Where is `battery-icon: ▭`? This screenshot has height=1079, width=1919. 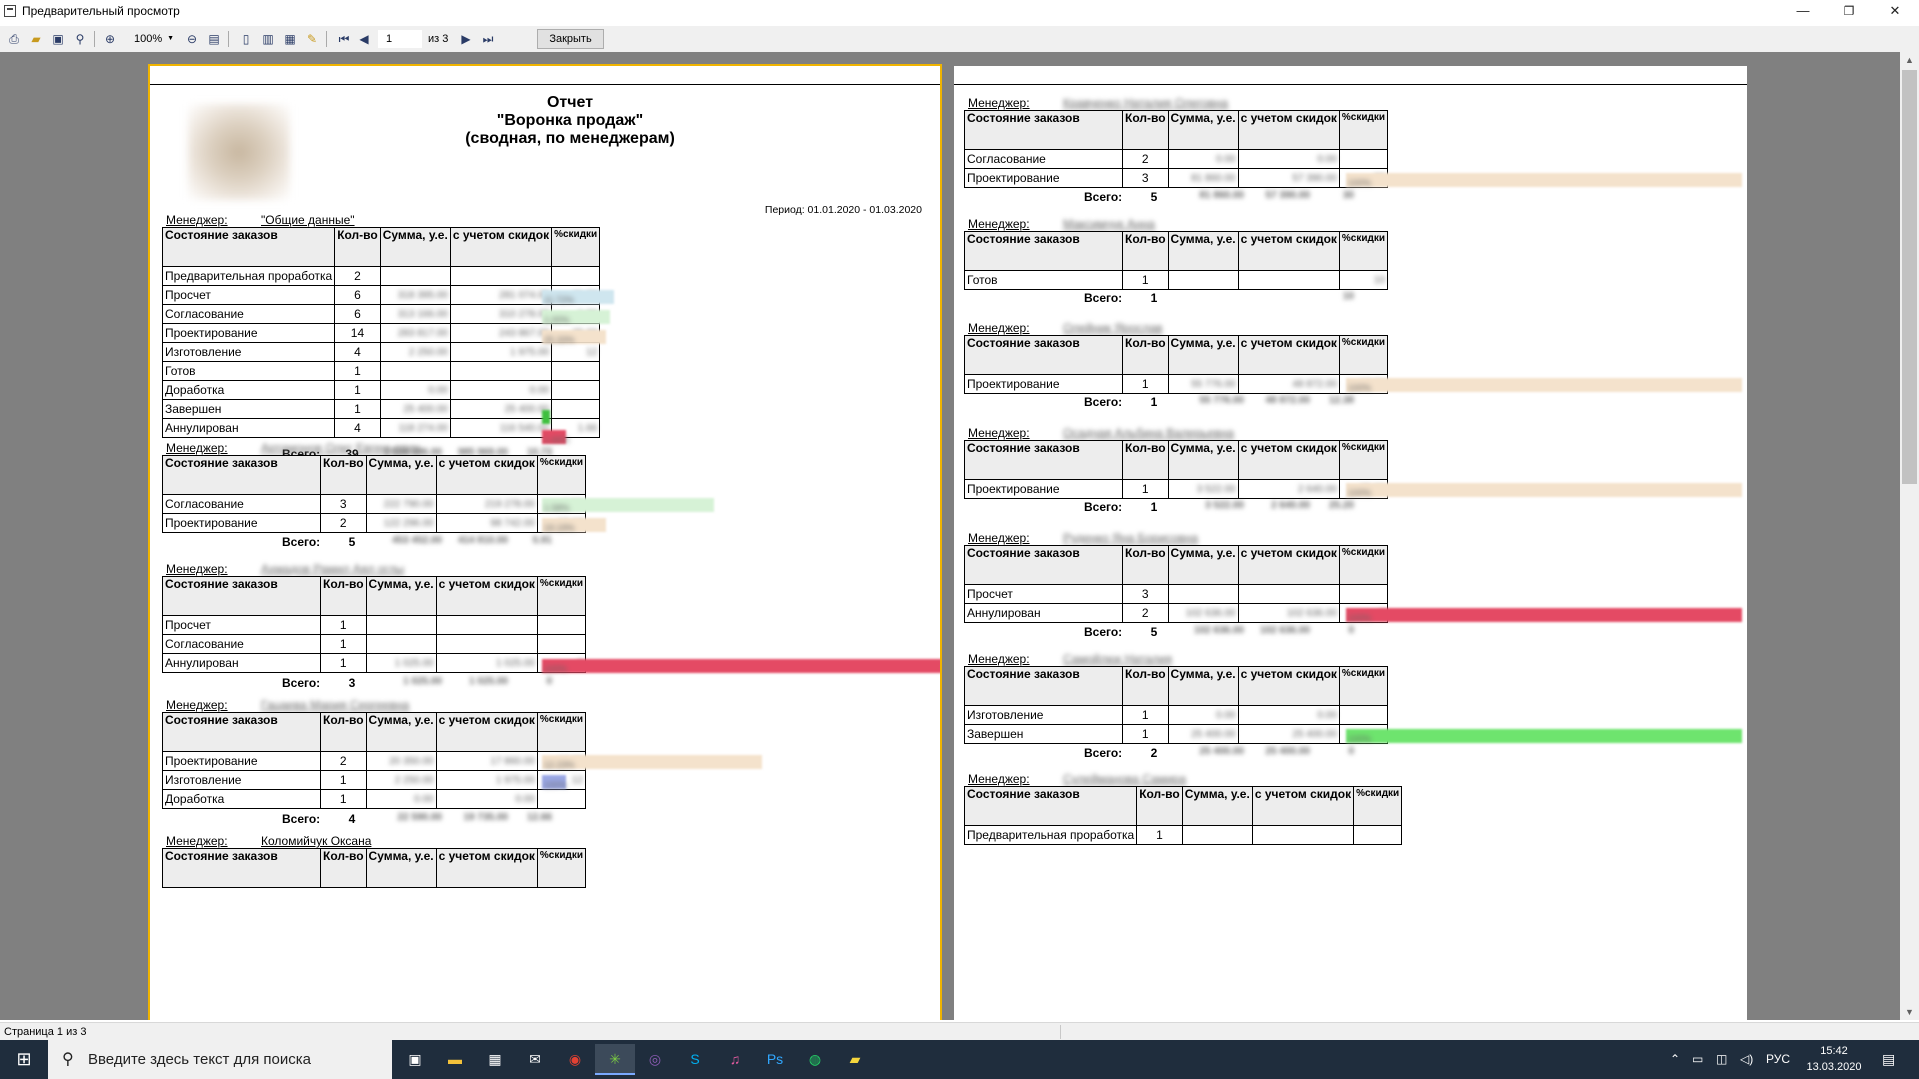 battery-icon: ▭ is located at coordinates (1697, 1059).